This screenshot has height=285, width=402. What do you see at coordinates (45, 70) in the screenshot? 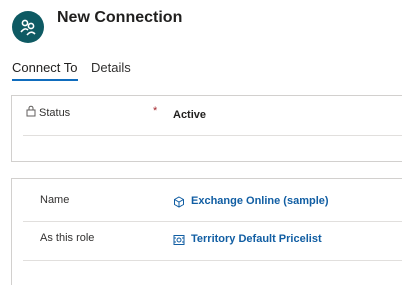
I see `tab-connect-to: Connect To` at bounding box center [45, 70].